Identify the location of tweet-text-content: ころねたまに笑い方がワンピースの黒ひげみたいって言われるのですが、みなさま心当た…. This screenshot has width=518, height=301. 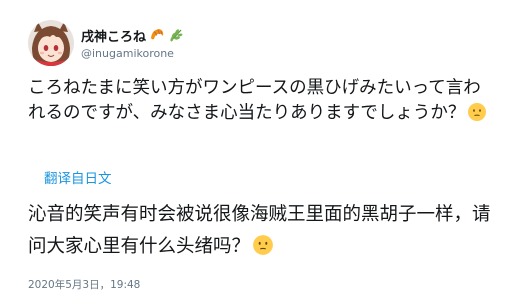
(254, 100).